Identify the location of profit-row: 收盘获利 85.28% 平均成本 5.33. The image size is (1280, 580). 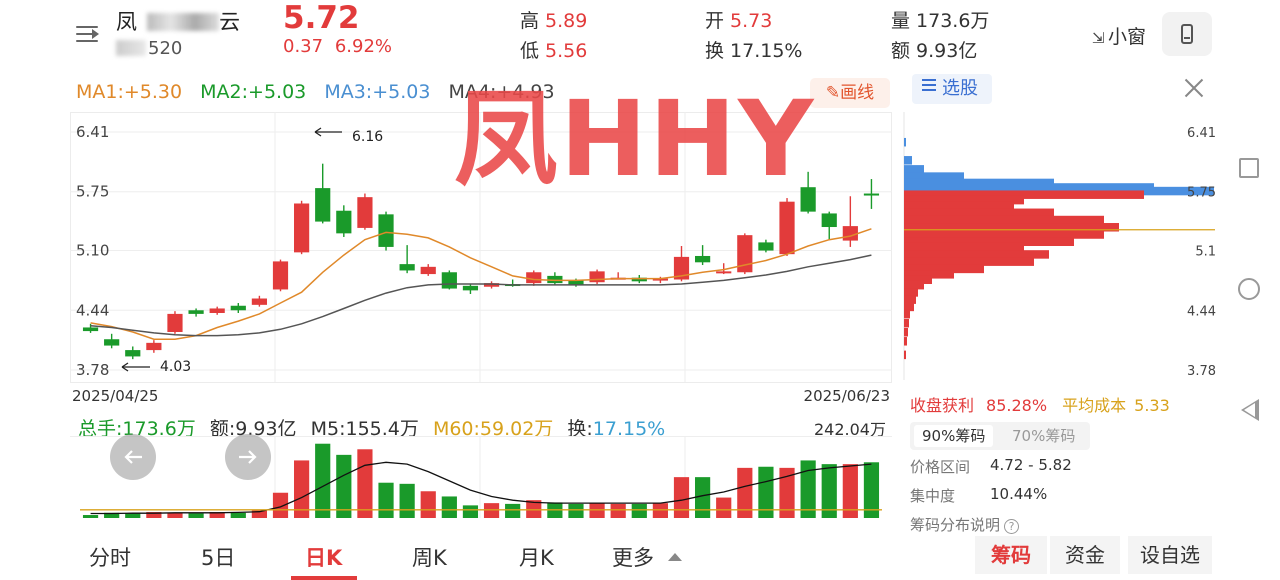
(1040, 405).